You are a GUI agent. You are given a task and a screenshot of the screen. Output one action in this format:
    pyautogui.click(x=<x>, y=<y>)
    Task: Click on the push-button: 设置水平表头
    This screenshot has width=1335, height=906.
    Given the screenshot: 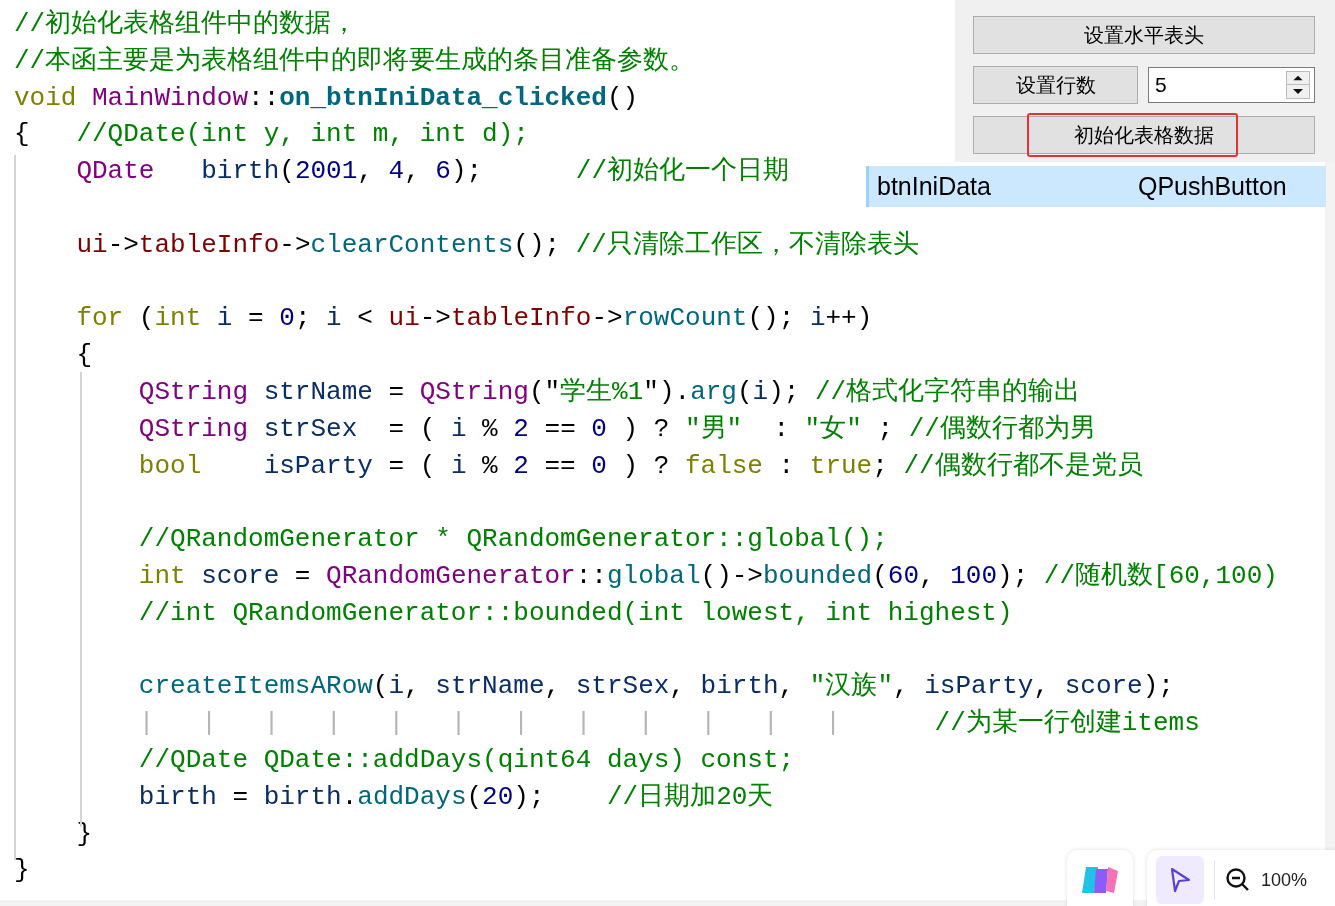 What is the action you would take?
    pyautogui.click(x=1144, y=35)
    